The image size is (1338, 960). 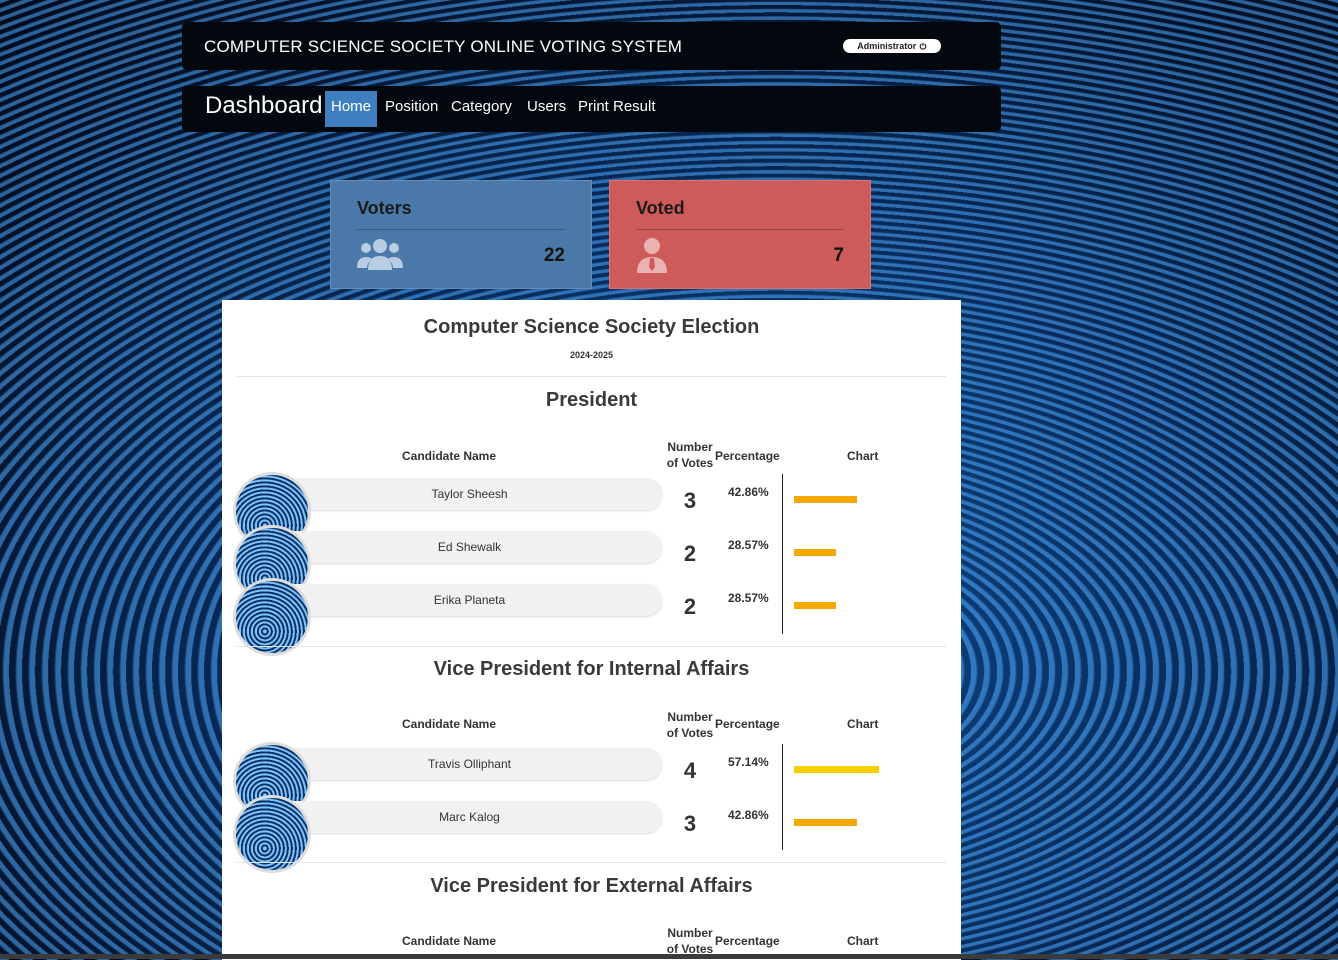 I want to click on voters-card: Voters 22, so click(x=461, y=234).